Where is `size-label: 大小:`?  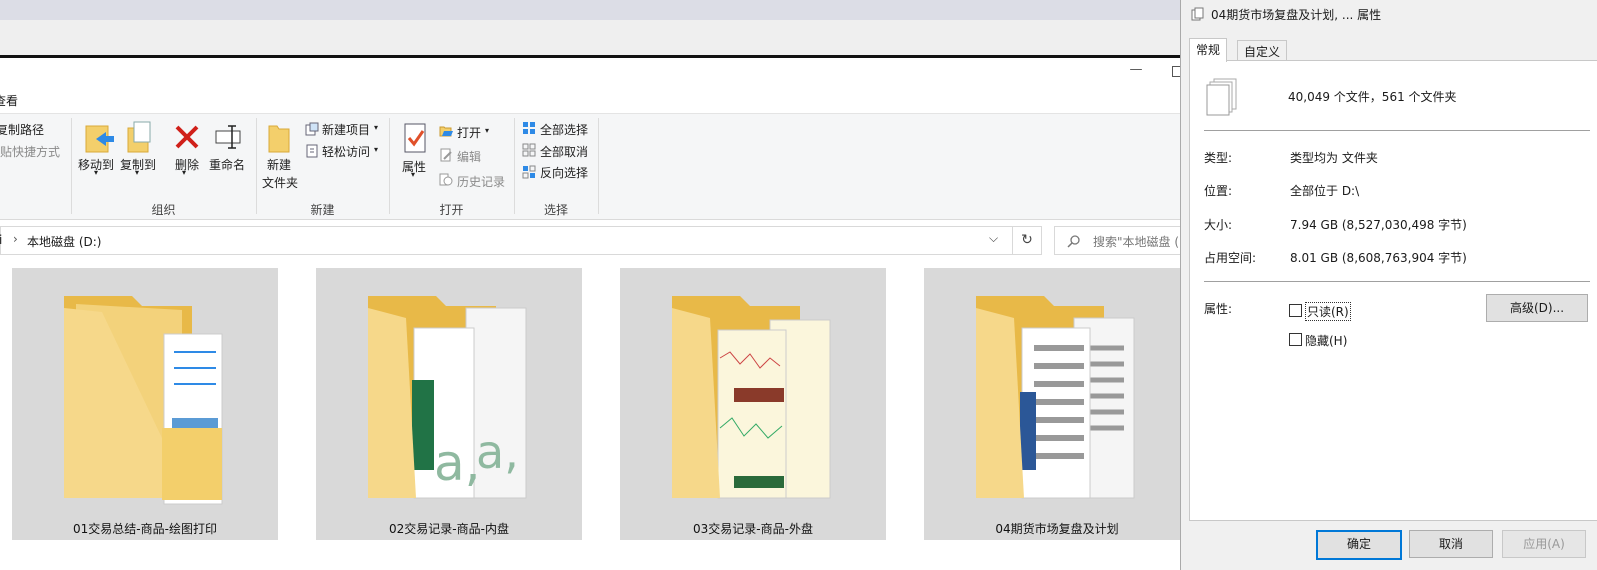 size-label: 大小: is located at coordinates (1218, 225).